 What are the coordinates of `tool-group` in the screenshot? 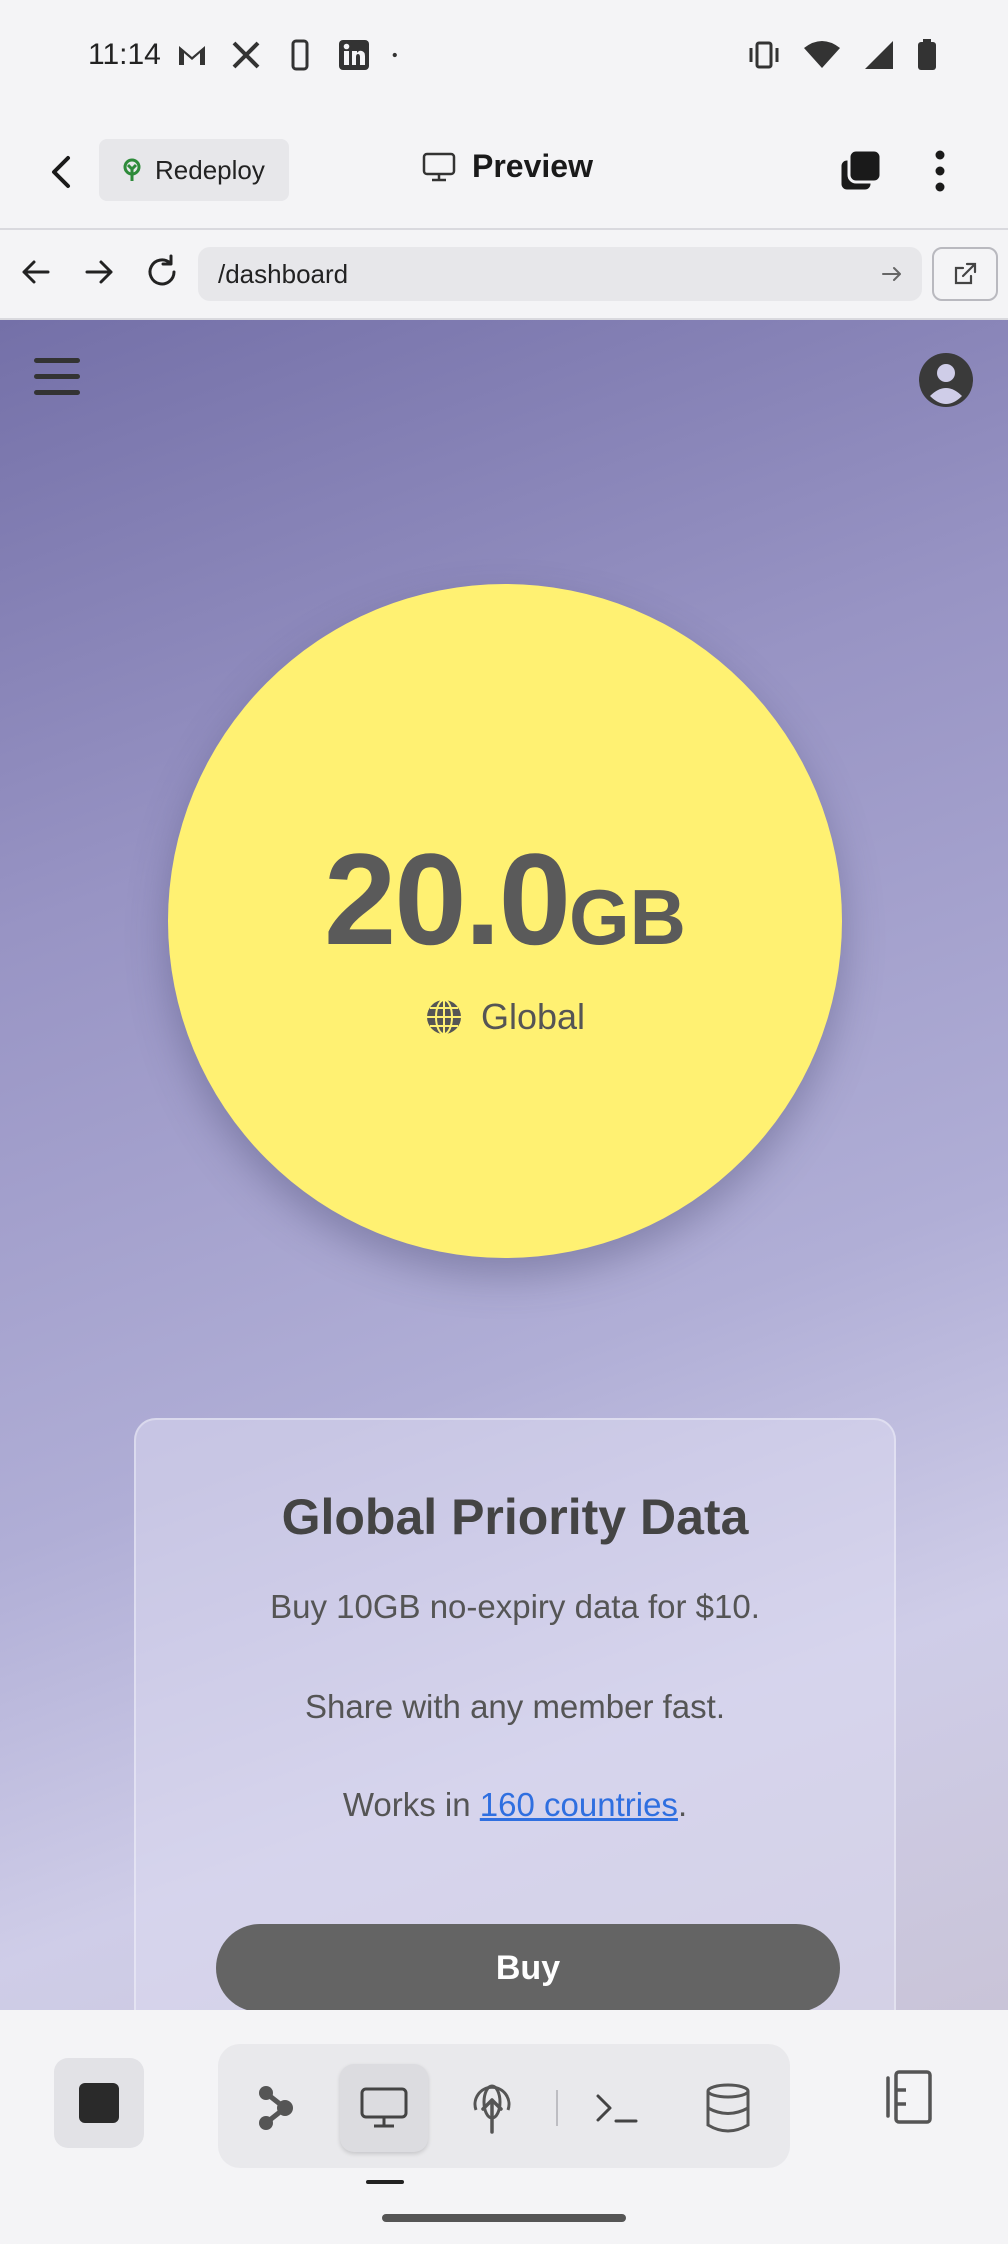 It's located at (504, 2106).